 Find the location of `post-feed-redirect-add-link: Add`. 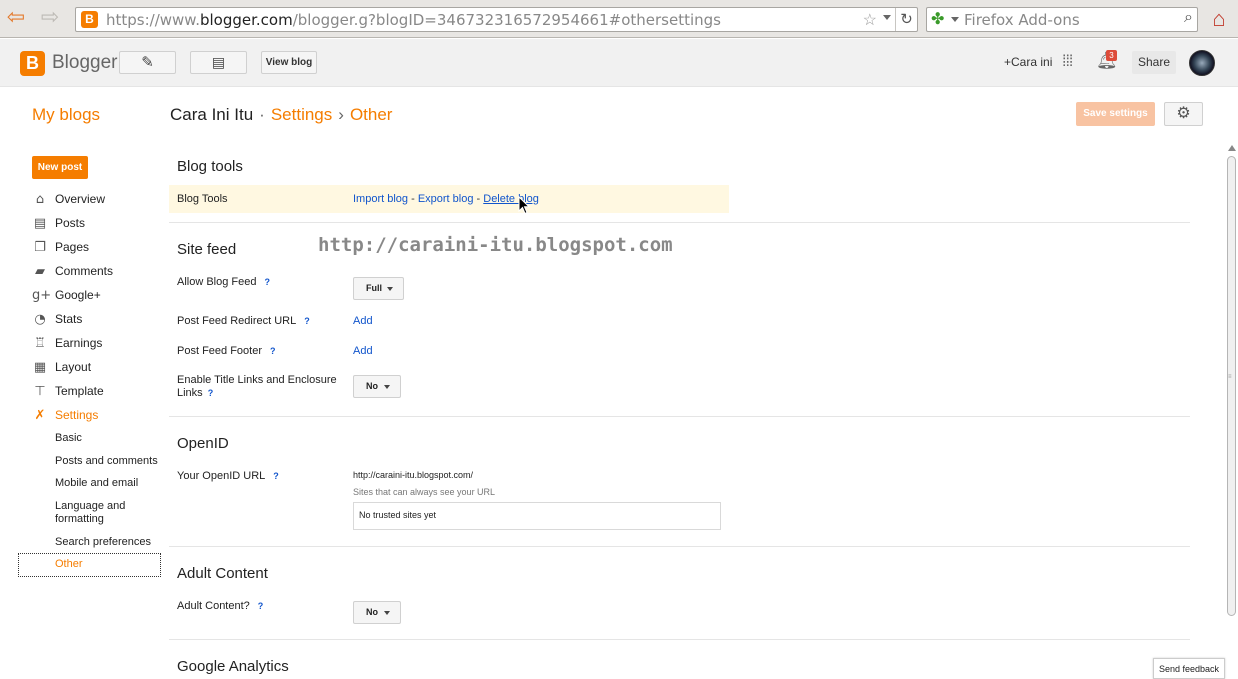

post-feed-redirect-add-link: Add is located at coordinates (363, 321).